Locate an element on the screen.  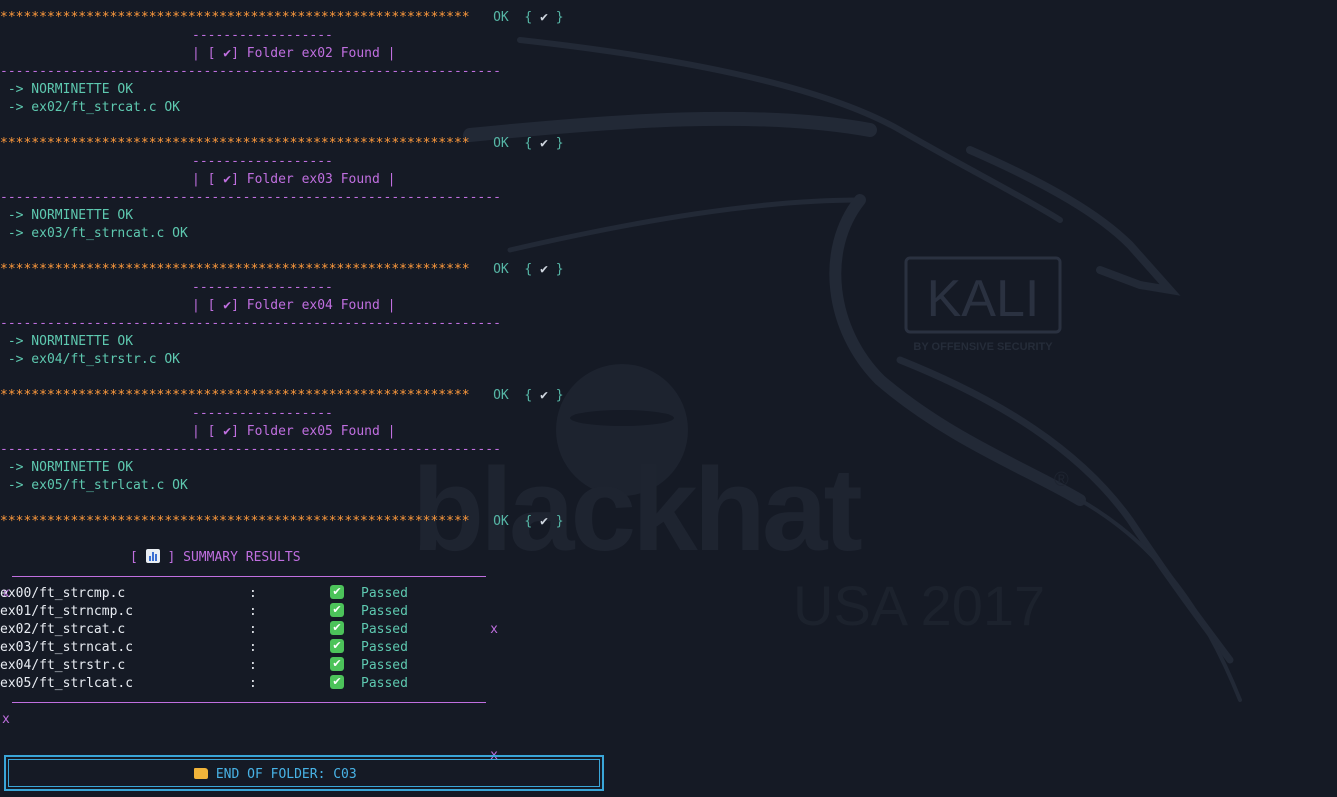
folder-found-label: | [ ✔] Folder ex05 Found | is located at coordinates (294, 431).